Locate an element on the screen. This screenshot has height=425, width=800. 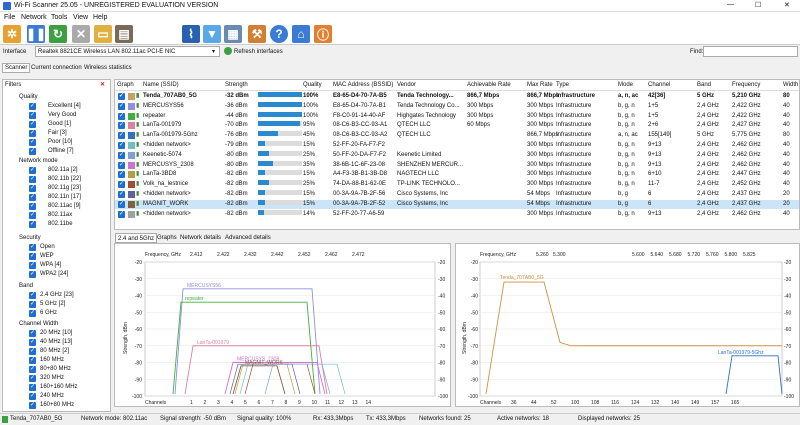
checkbox-fair is located at coordinates (32, 133).